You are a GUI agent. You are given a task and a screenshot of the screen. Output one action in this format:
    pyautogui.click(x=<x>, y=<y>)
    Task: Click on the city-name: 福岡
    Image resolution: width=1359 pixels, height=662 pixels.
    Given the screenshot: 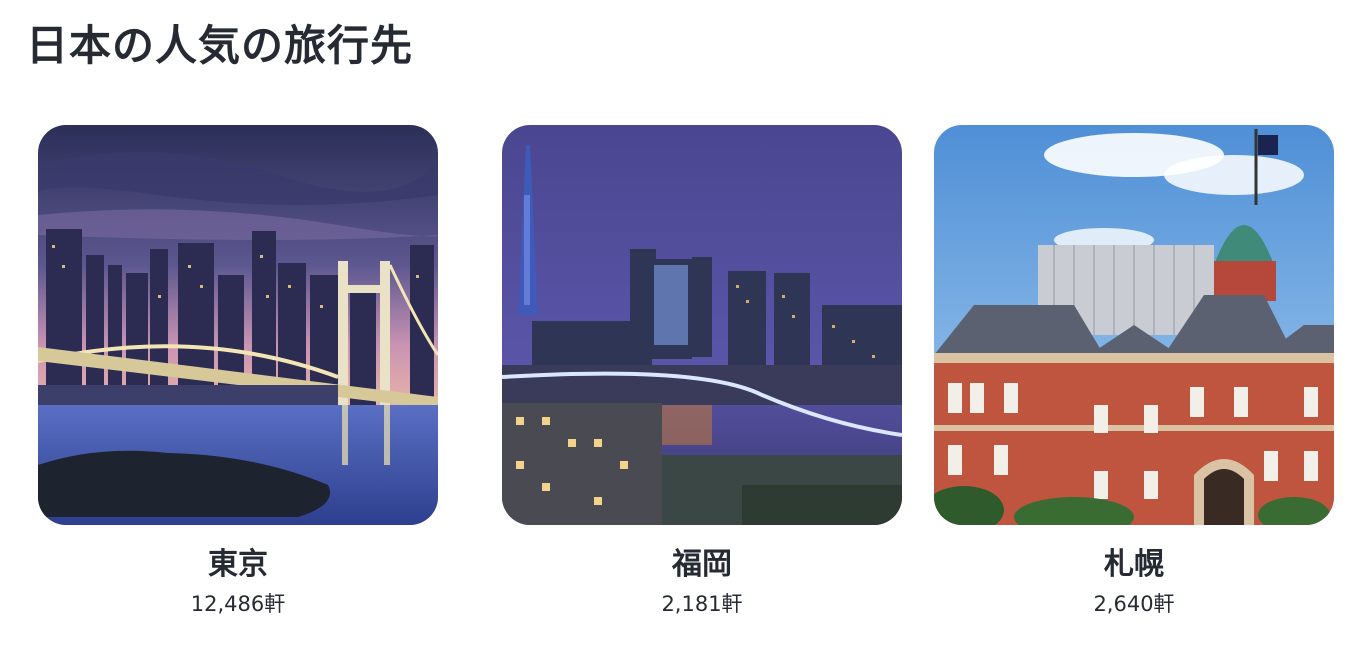 What is the action you would take?
    pyautogui.click(x=702, y=565)
    